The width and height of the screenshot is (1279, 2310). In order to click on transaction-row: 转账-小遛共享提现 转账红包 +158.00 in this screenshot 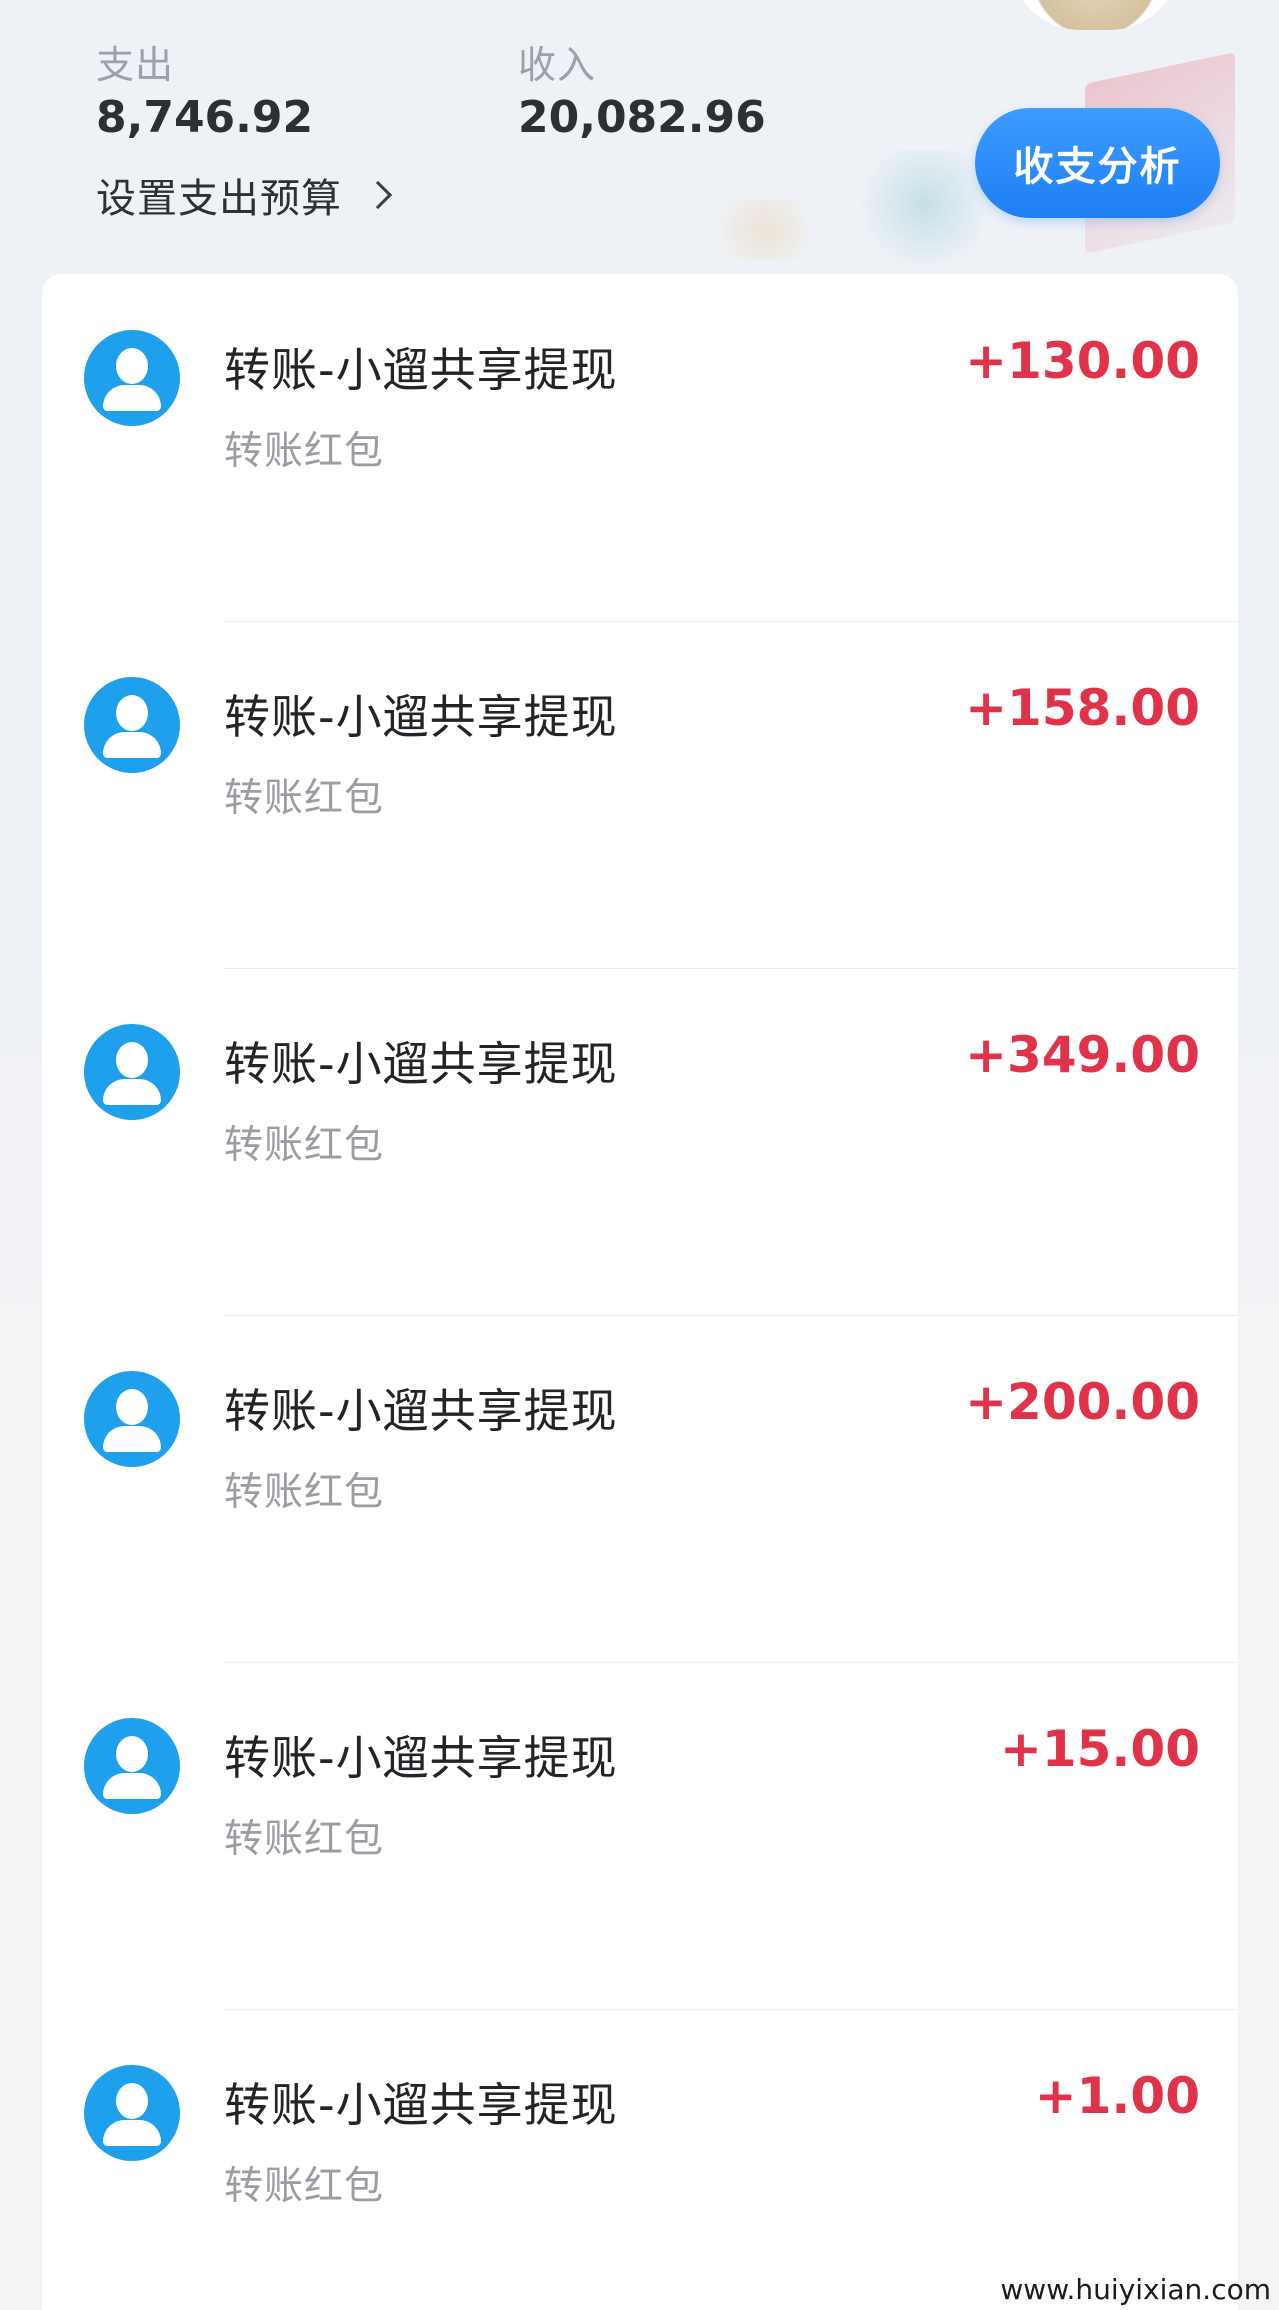, I will do `click(640, 794)`.